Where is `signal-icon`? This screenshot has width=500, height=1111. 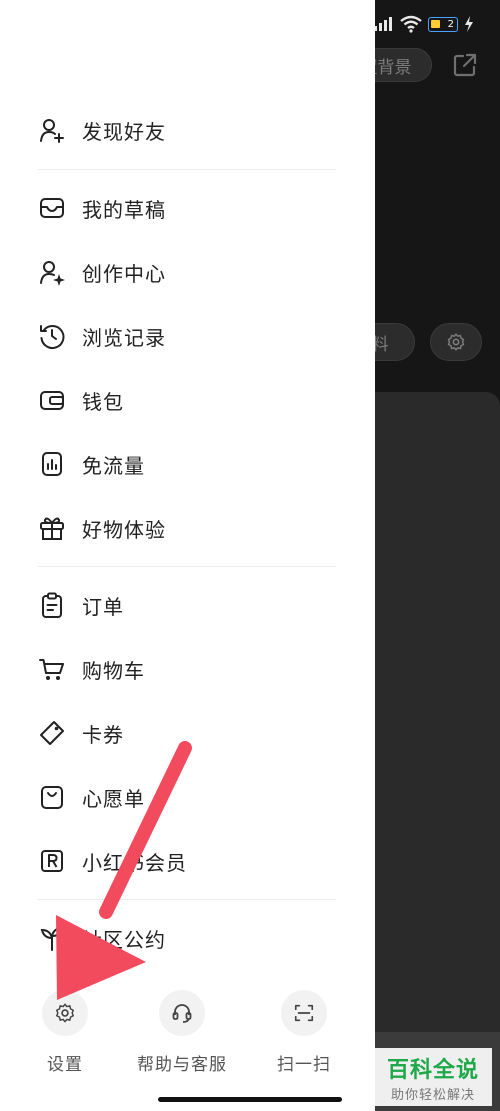
signal-icon is located at coordinates (383, 24).